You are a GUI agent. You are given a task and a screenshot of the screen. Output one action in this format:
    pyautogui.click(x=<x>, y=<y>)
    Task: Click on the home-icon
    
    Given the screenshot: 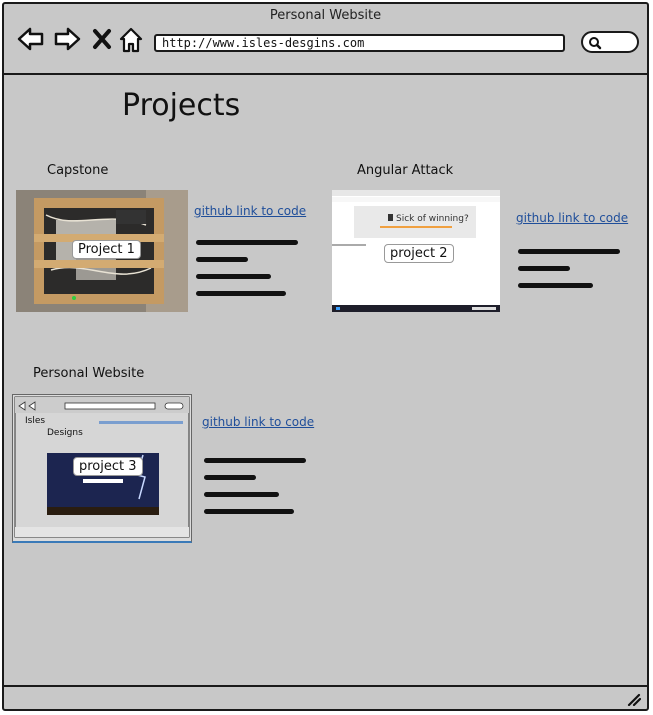 What is the action you would take?
    pyautogui.click(x=131, y=40)
    